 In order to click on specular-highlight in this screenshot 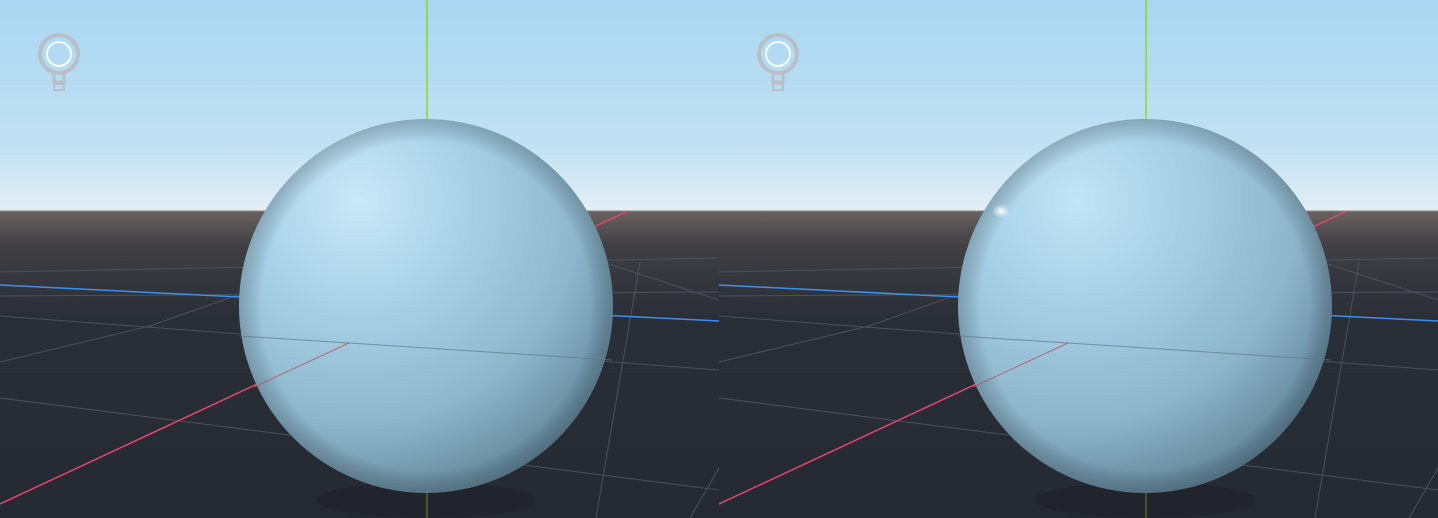, I will do `click(1001, 211)`.